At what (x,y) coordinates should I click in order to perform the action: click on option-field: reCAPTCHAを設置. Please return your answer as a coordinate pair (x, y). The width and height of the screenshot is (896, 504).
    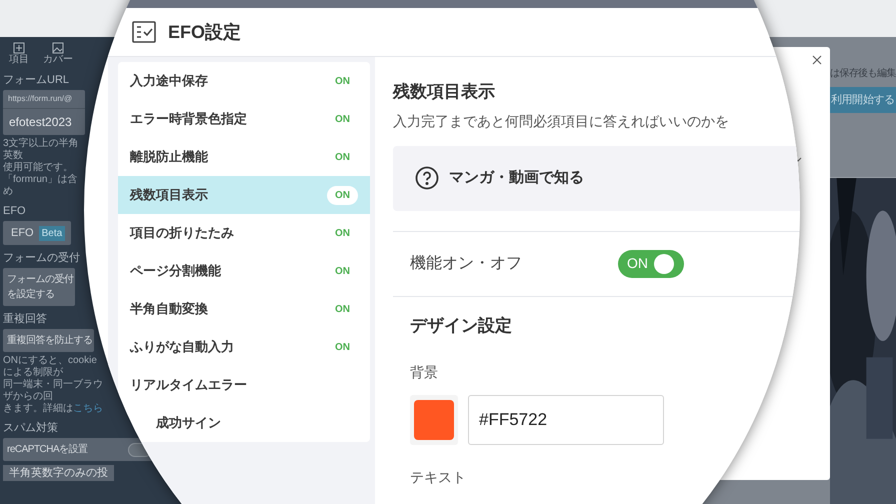
    Looking at the image, I should click on (78, 449).